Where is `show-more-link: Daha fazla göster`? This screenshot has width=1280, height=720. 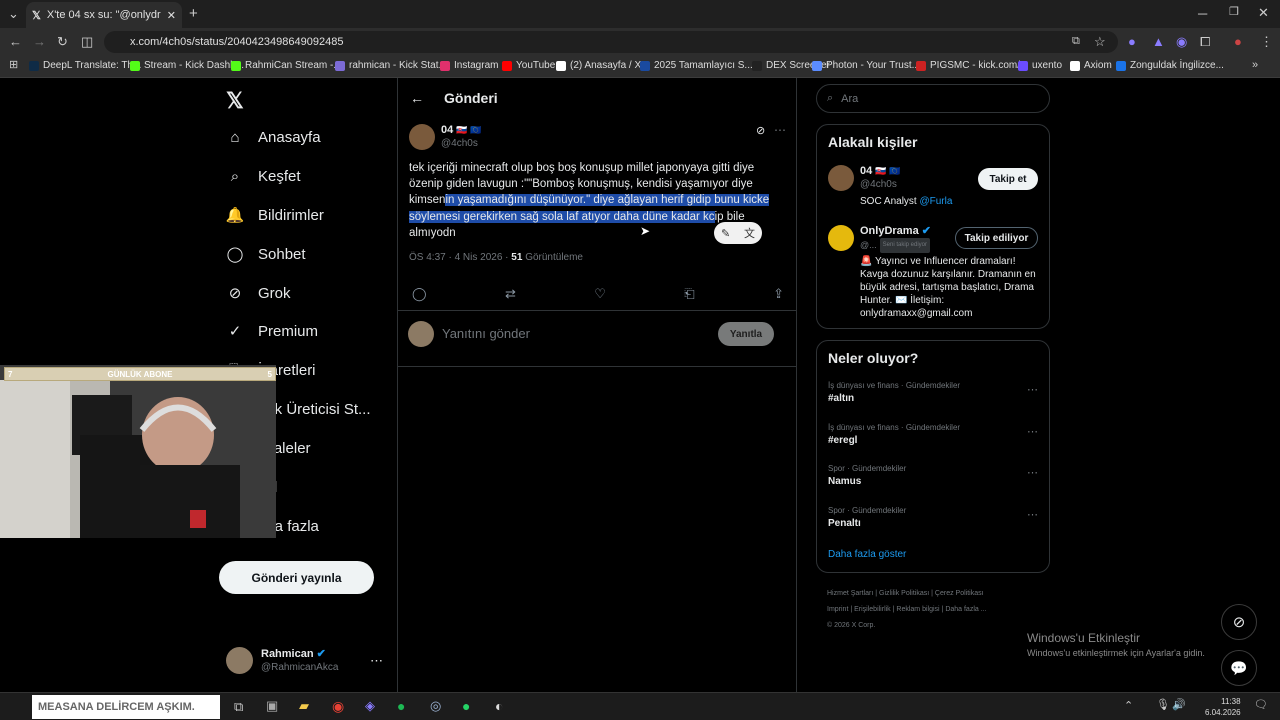 show-more-link: Daha fazla göster is located at coordinates (867, 554).